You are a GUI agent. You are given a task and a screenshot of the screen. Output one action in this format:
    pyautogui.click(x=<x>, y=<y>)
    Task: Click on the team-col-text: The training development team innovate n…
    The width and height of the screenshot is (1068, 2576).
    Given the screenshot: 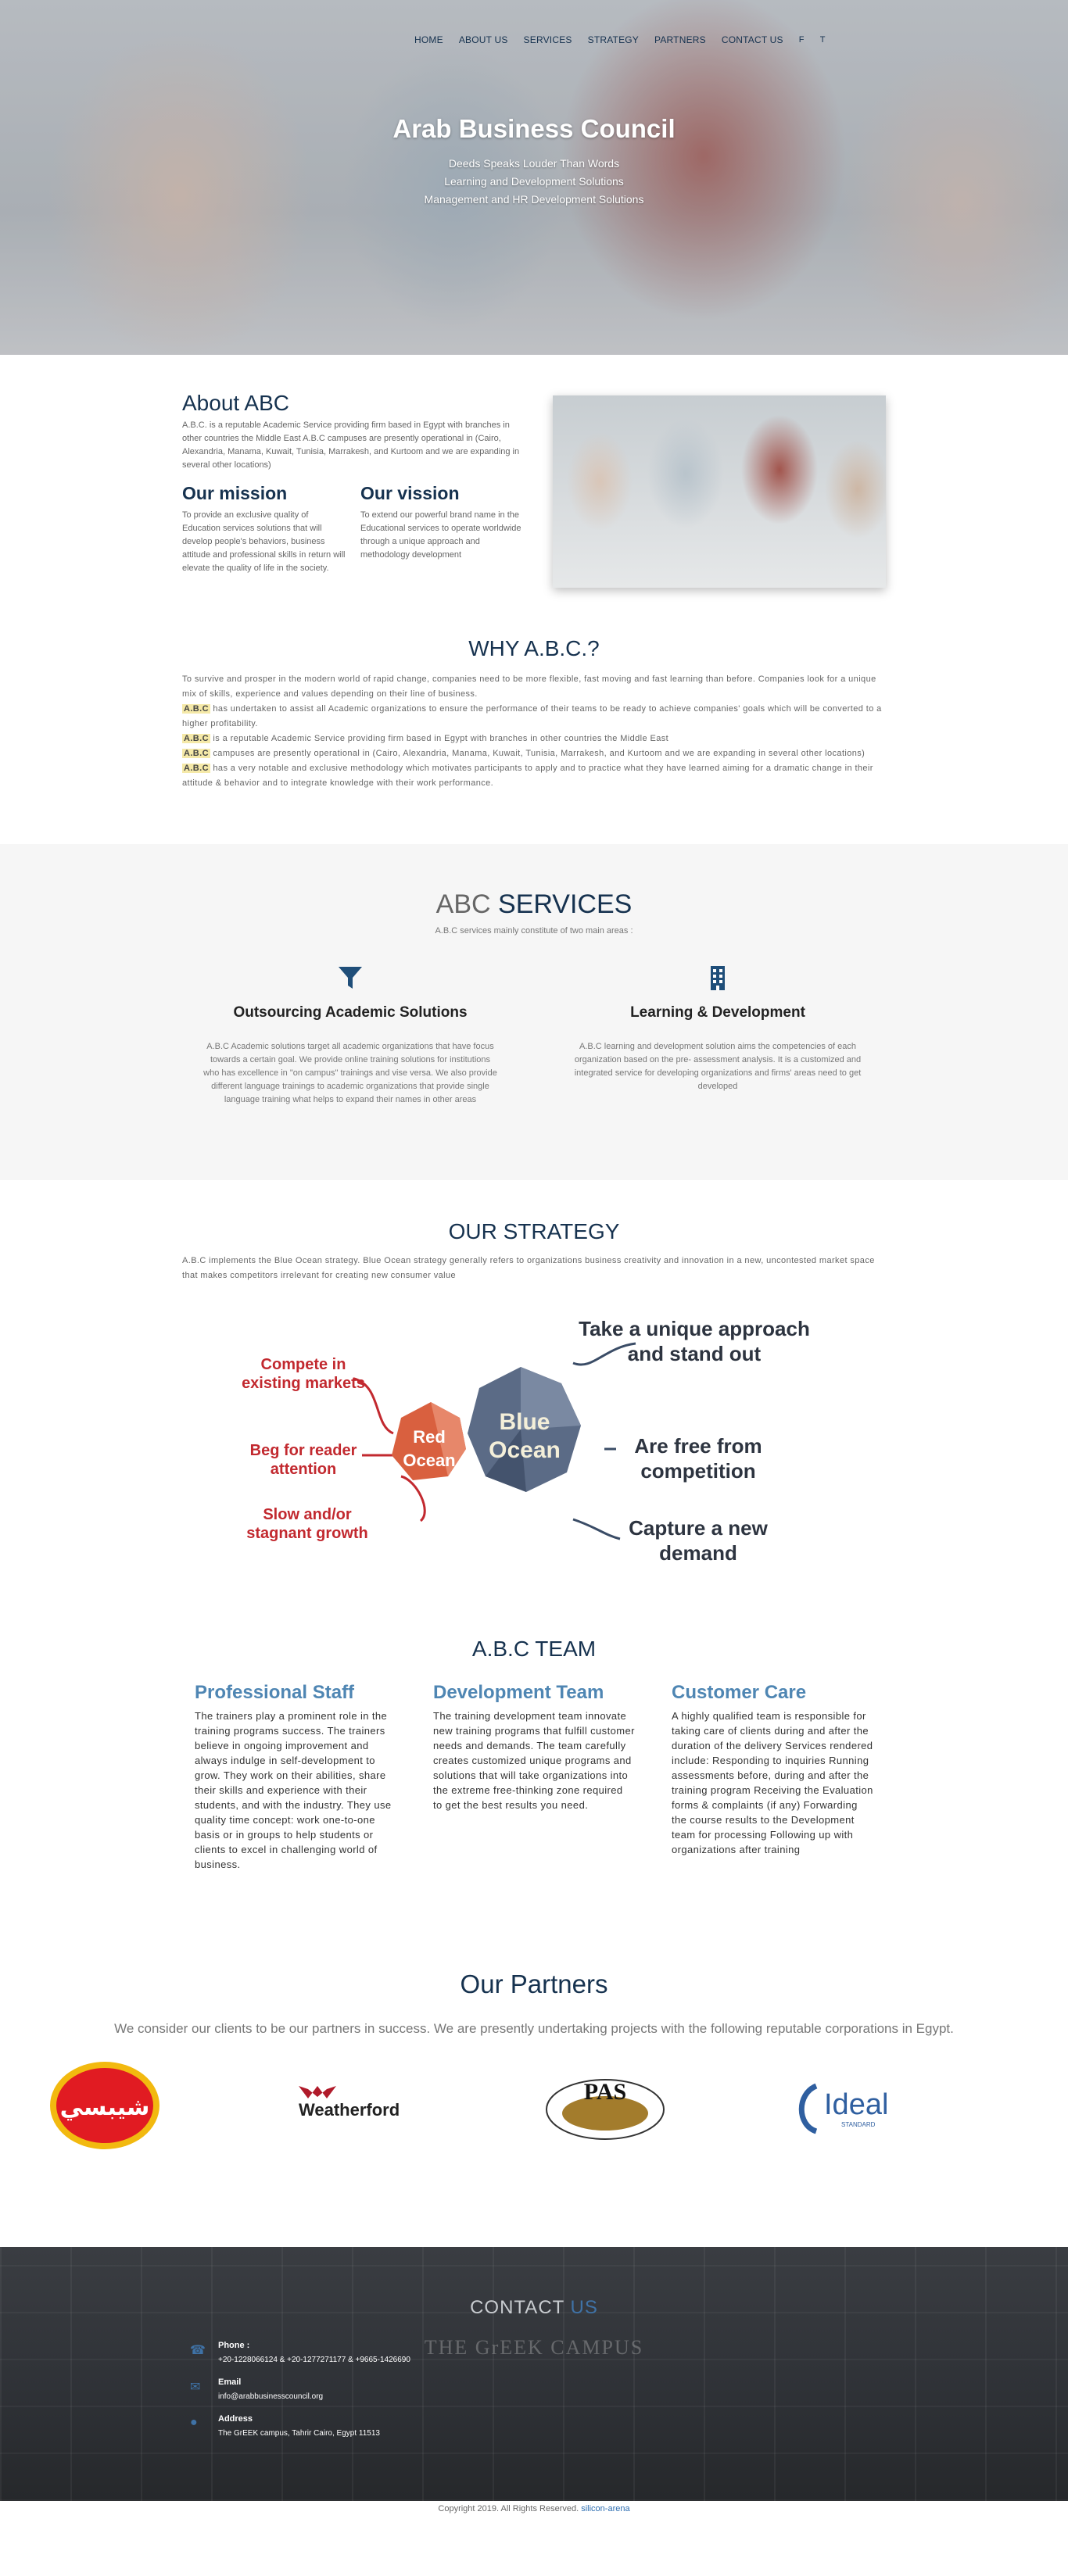 What is the action you would take?
    pyautogui.click(x=534, y=1760)
    